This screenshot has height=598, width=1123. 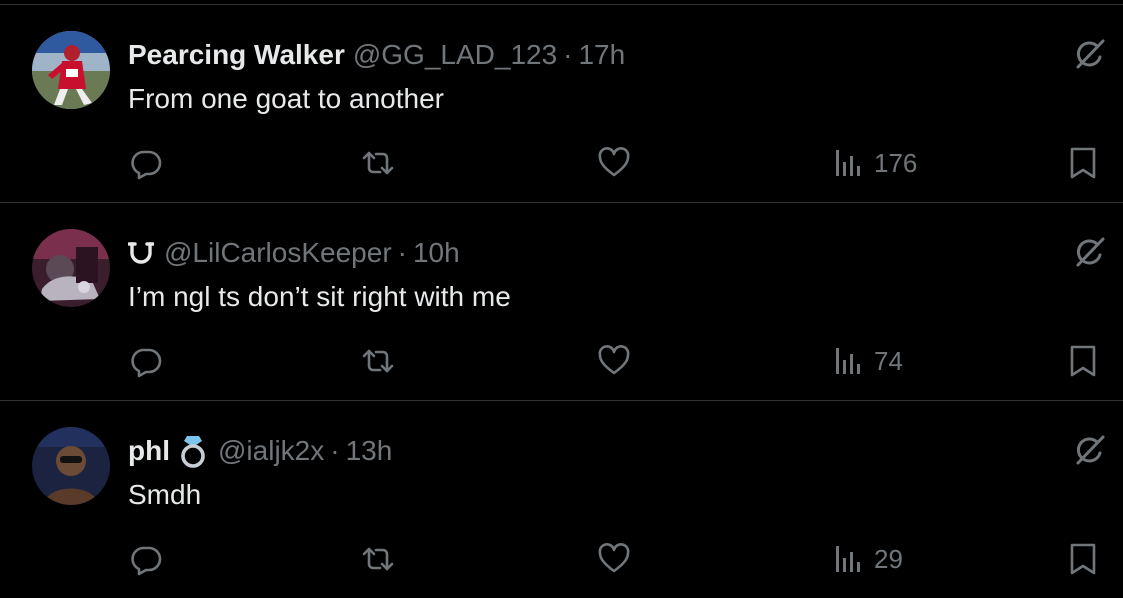 I want to click on horseshoe-icon, so click(x=141, y=253).